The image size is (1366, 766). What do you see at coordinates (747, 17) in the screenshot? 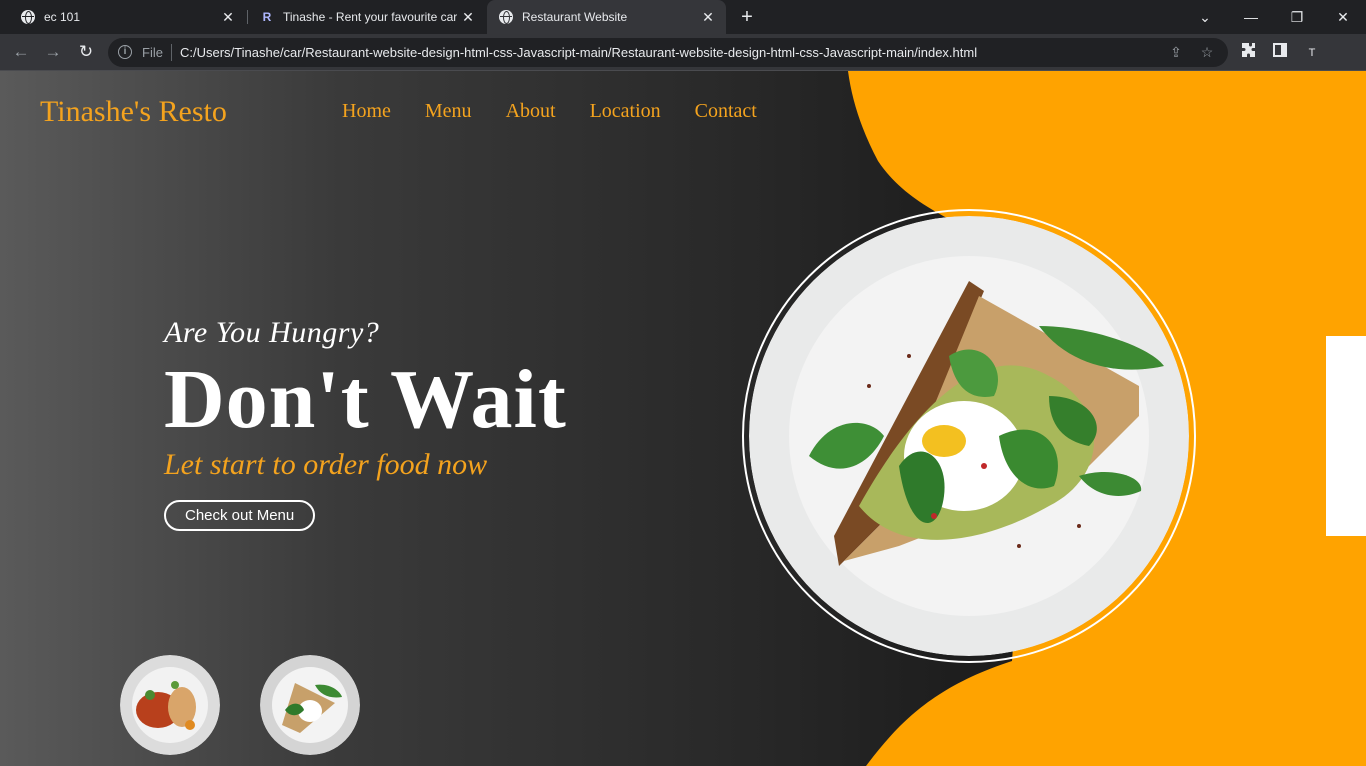
I see `new-tab-button: +` at bounding box center [747, 17].